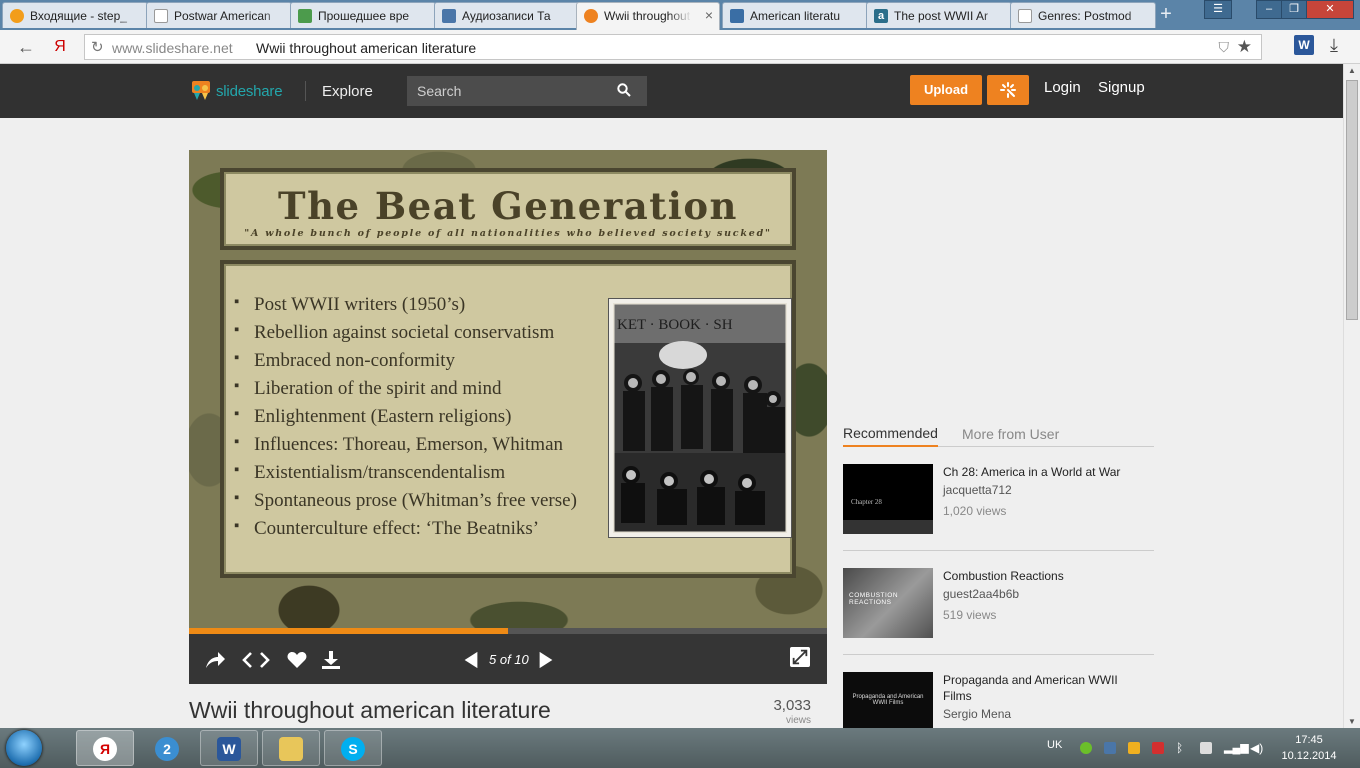 The image size is (1360, 768). I want to click on minimize-button: –, so click(1269, 9).